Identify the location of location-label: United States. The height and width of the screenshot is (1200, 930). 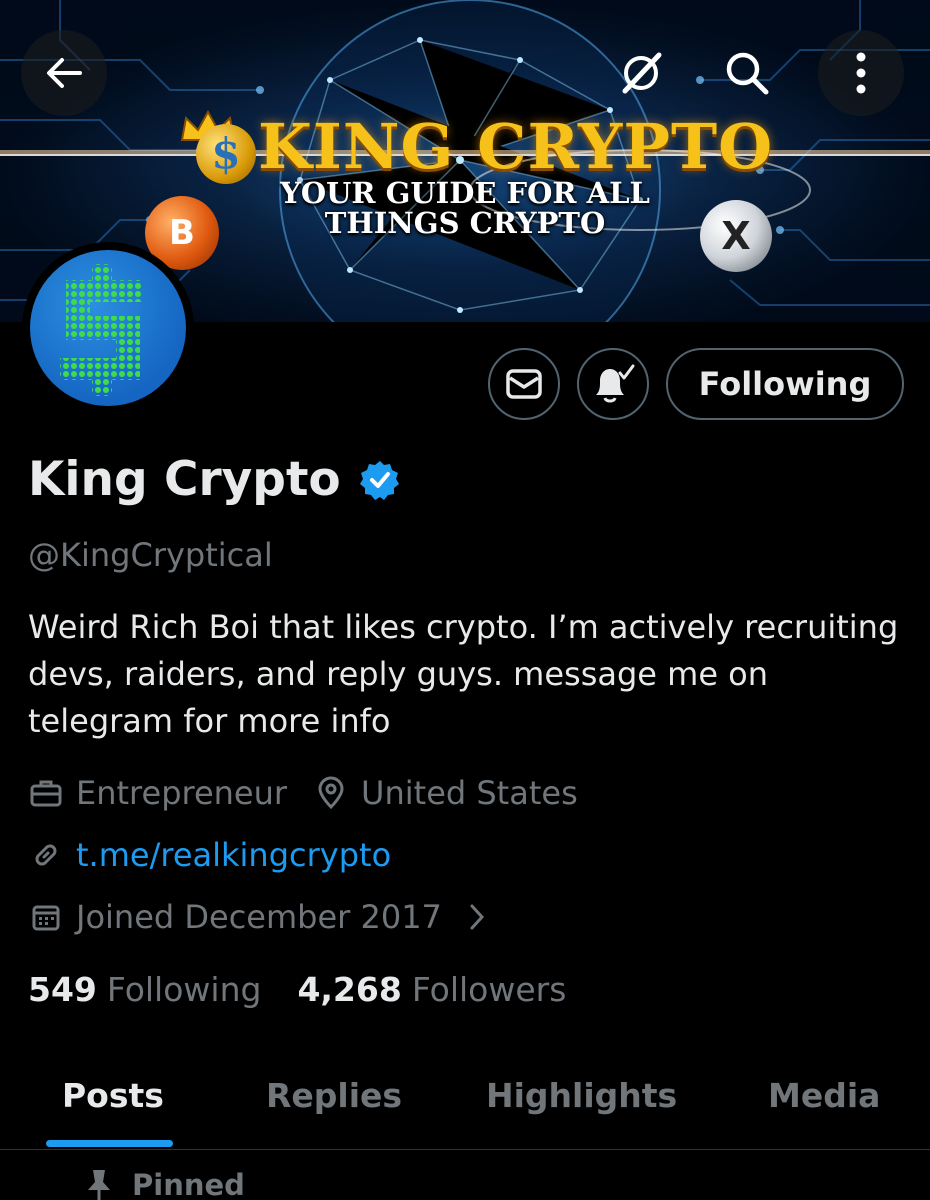
(469, 793).